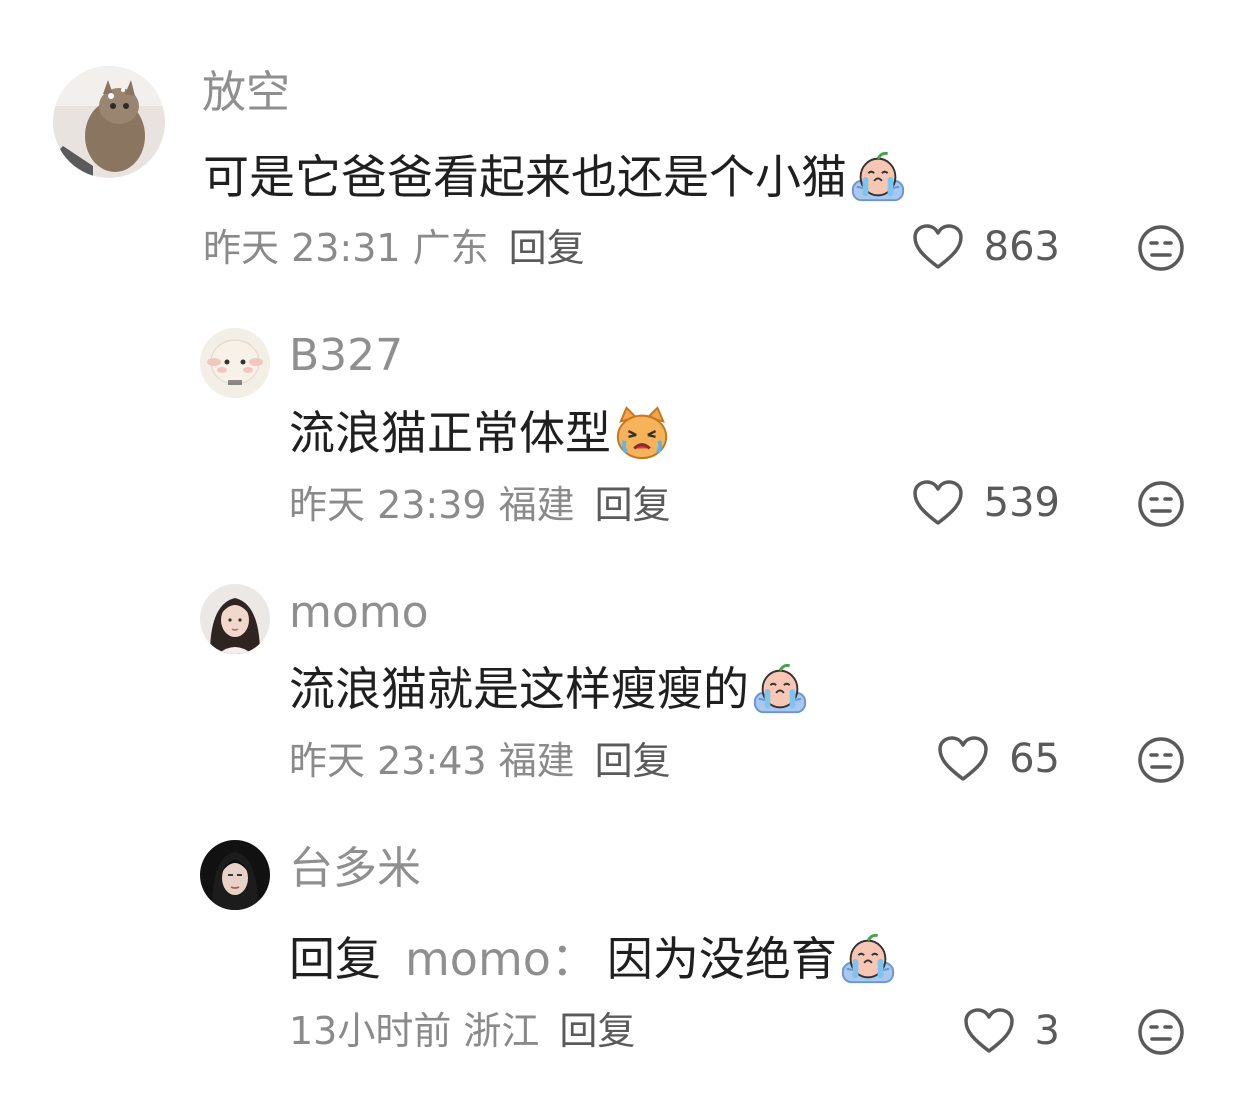 The width and height of the screenshot is (1260, 1098). What do you see at coordinates (478, 959) in the screenshot?
I see `mention-username: momo` at bounding box center [478, 959].